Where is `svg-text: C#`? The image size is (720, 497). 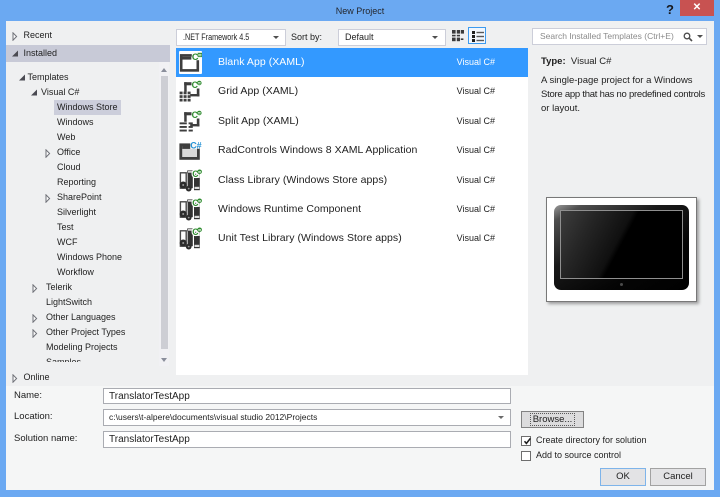
svg-text: C# is located at coordinates (196, 146).